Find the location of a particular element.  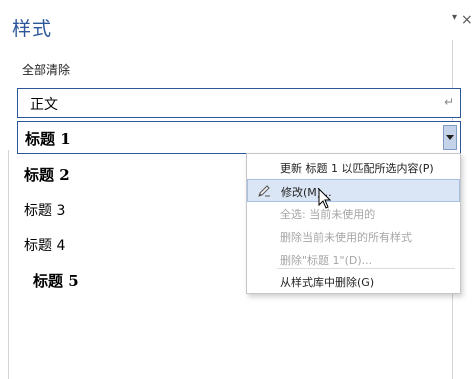

menu-item-remove-from-gallery: 从样式库中删除(G) is located at coordinates (353, 281).